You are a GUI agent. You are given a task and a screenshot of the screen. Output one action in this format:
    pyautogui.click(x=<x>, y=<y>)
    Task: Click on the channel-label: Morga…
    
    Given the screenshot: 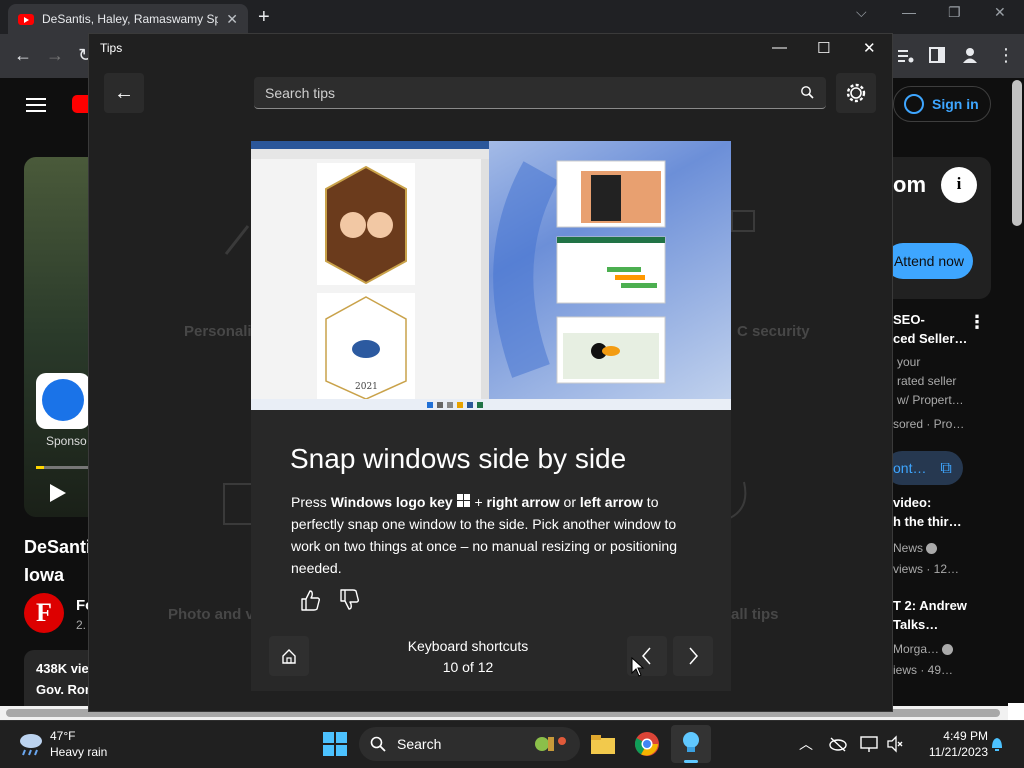 What is the action you would take?
    pyautogui.click(x=916, y=649)
    